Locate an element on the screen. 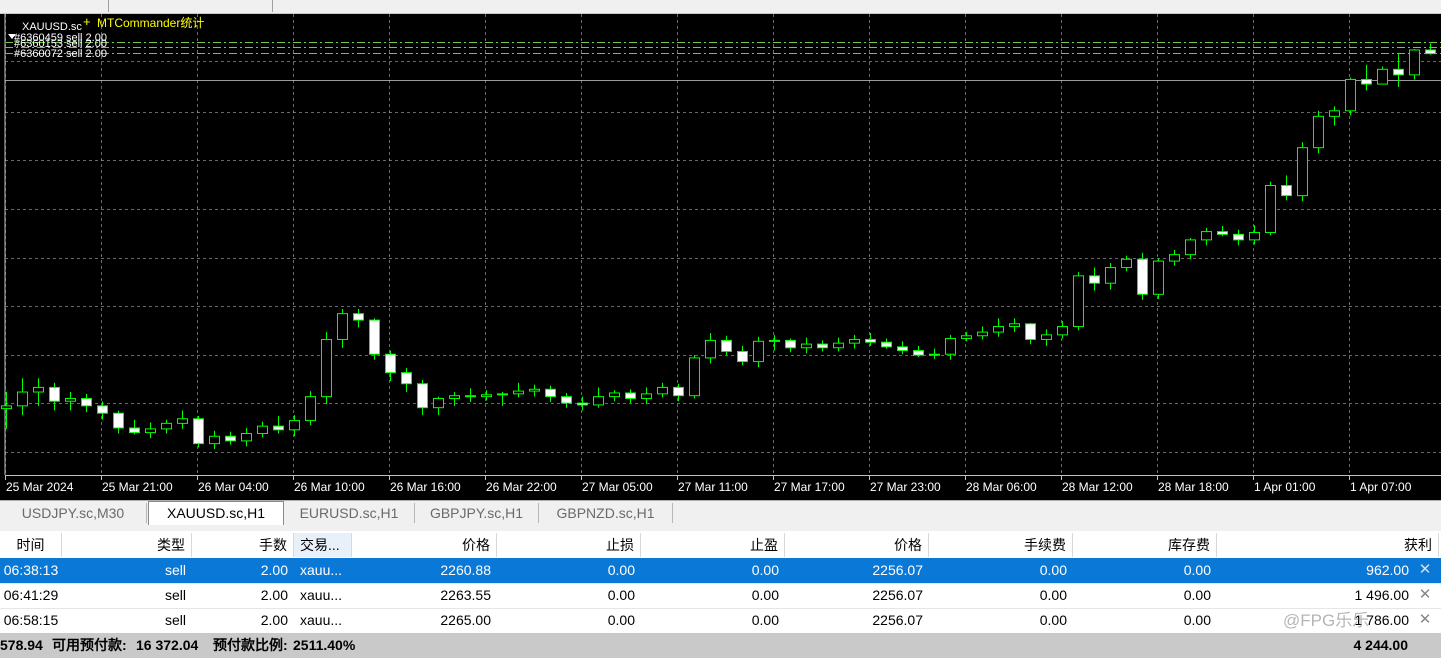  col-header-lots: 手数 is located at coordinates (243, 545).